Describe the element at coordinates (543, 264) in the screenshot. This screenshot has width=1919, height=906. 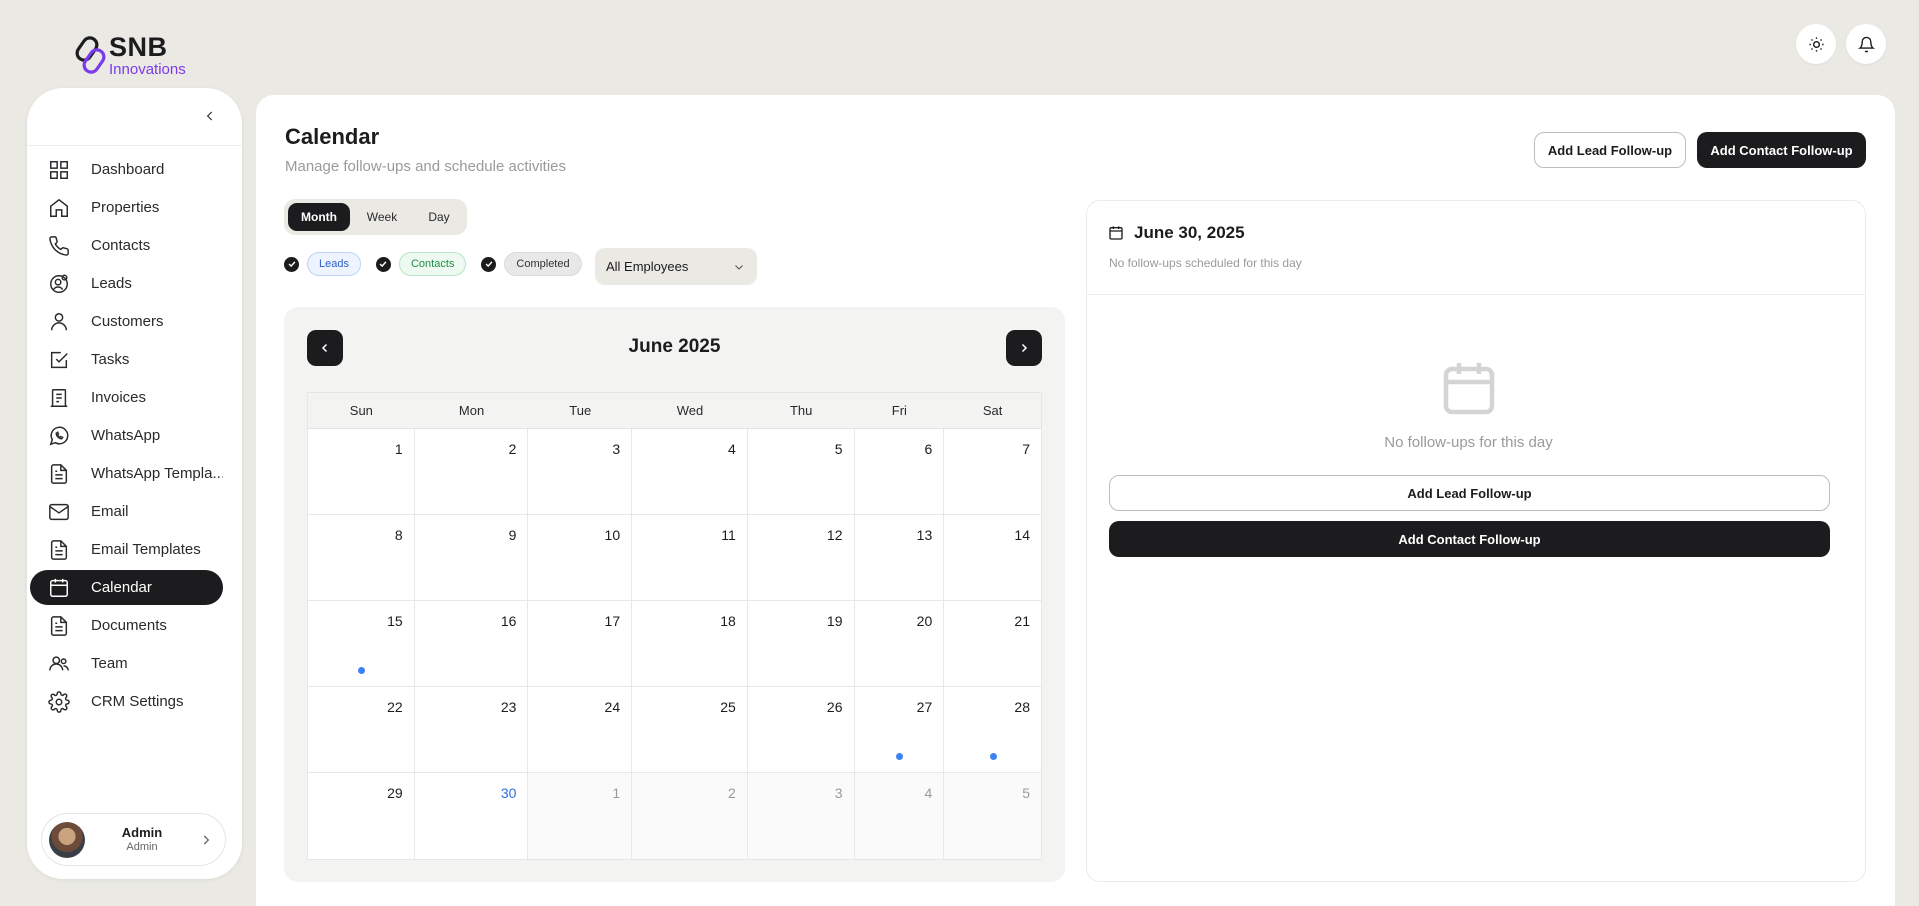
I see `completed-filter-tag: Completed` at that location.